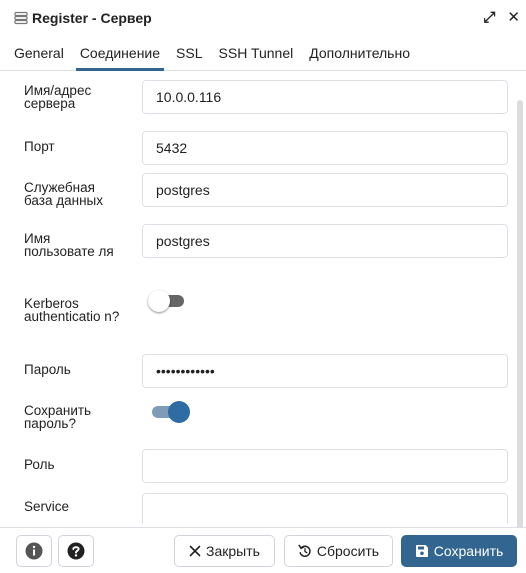  Describe the element at coordinates (39, 146) in the screenshot. I see `port-label: Порт` at that location.